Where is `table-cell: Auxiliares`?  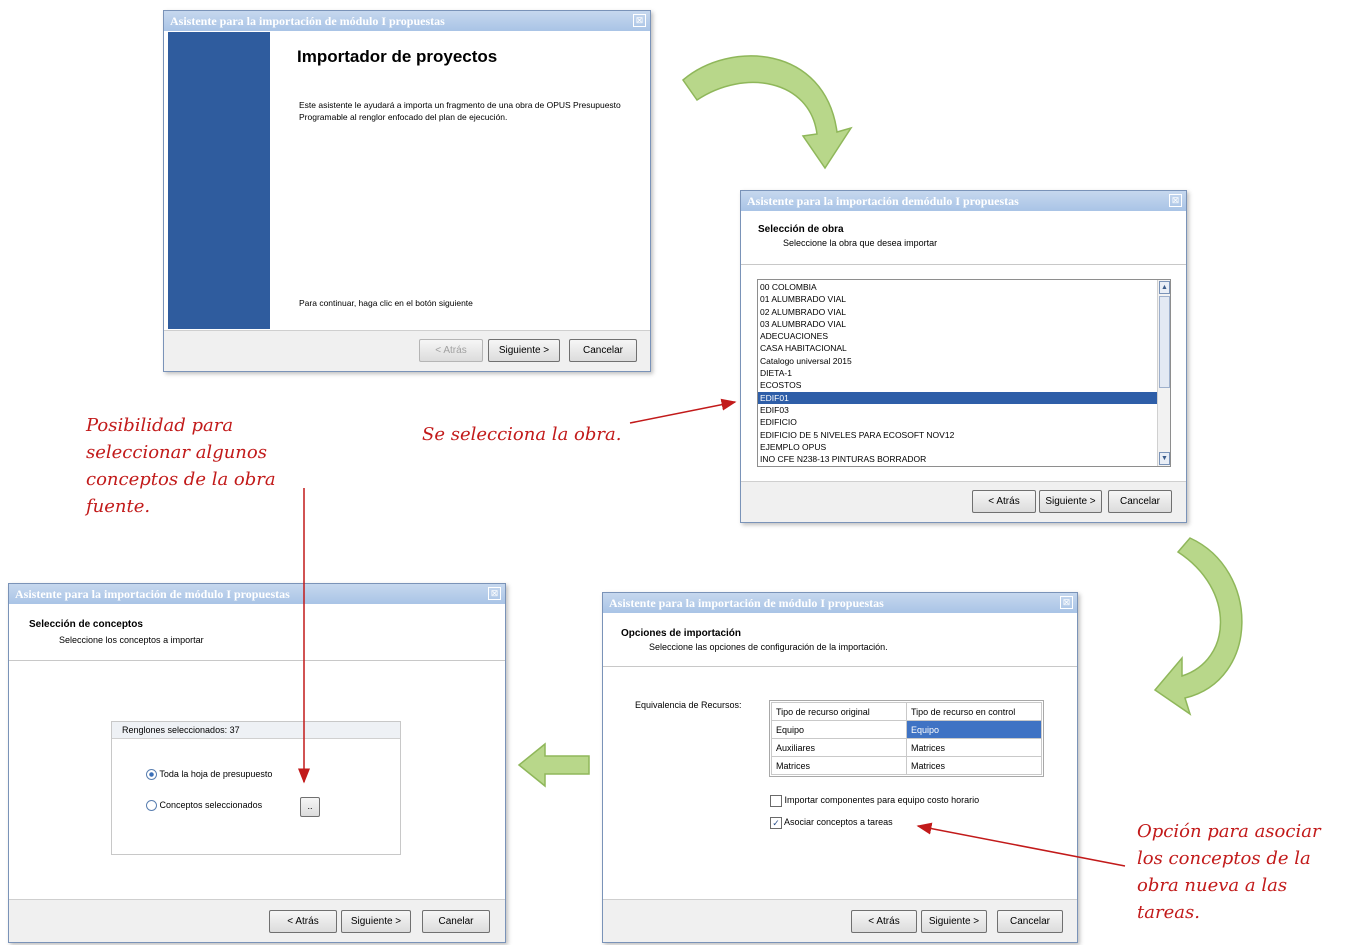
table-cell: Auxiliares is located at coordinates (839, 747).